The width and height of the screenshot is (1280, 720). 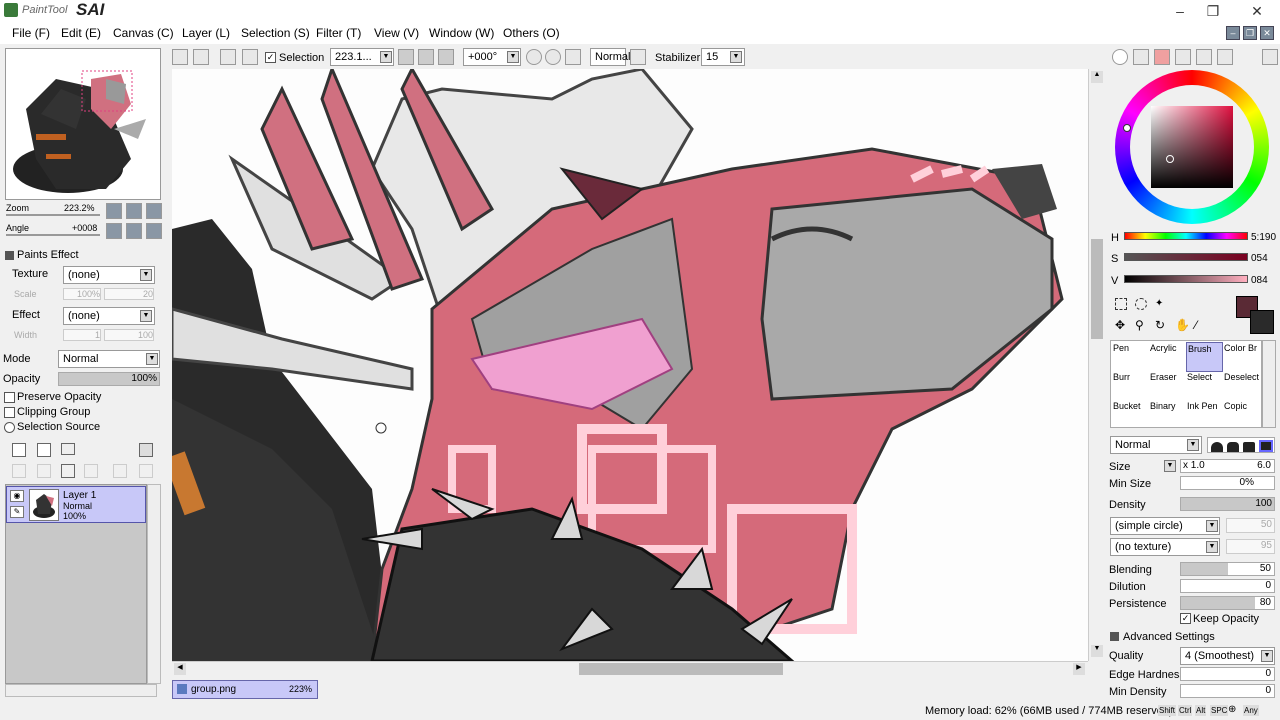 I want to click on menu-window: Window (W), so click(x=461, y=33).